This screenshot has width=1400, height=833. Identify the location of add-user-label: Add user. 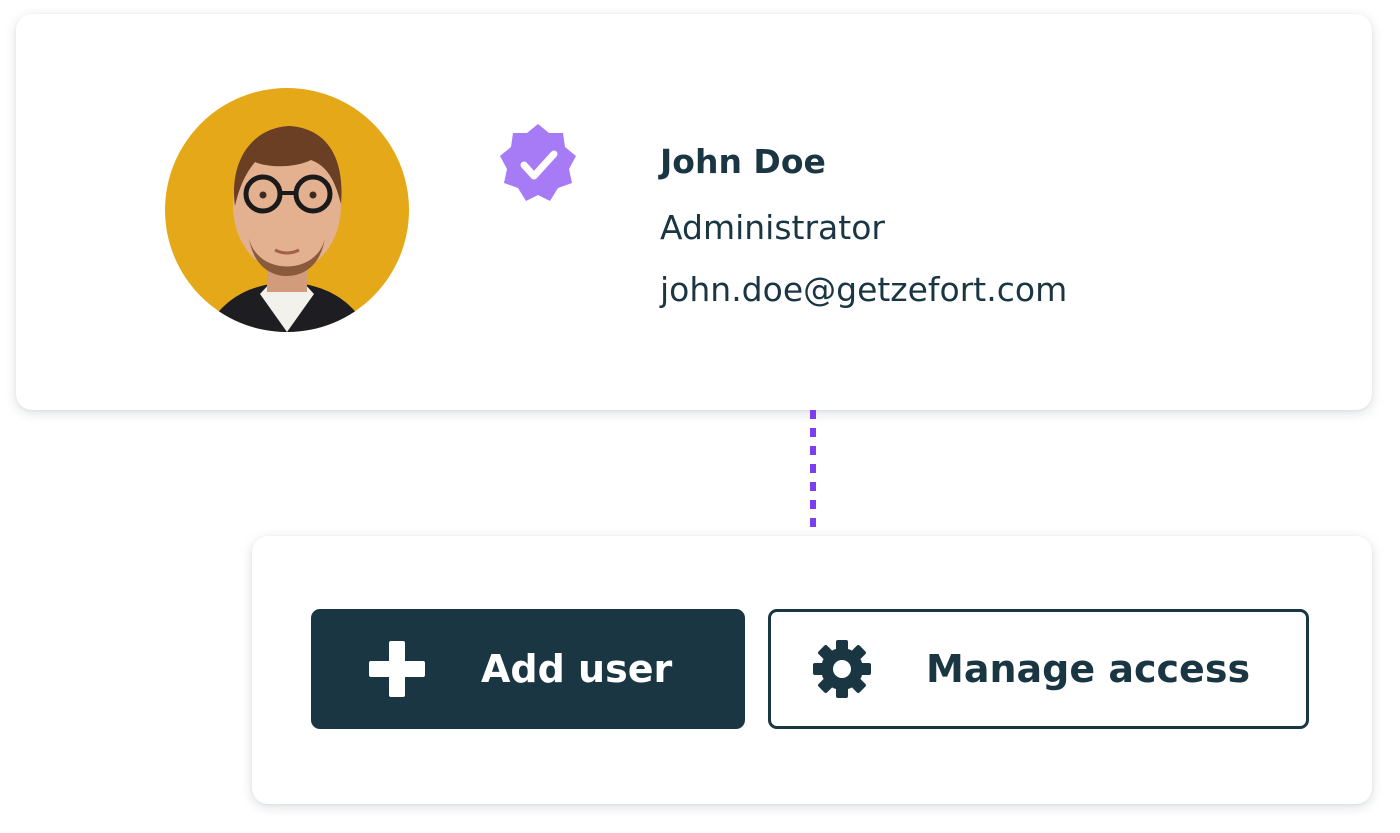
(577, 669).